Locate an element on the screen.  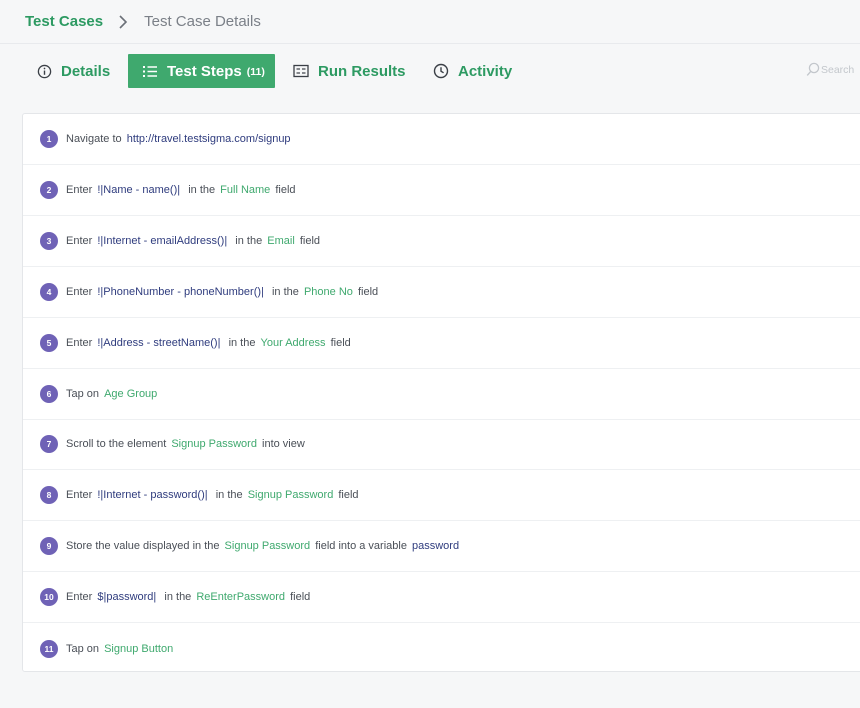
step-variable-name: password is located at coordinates (436, 546).